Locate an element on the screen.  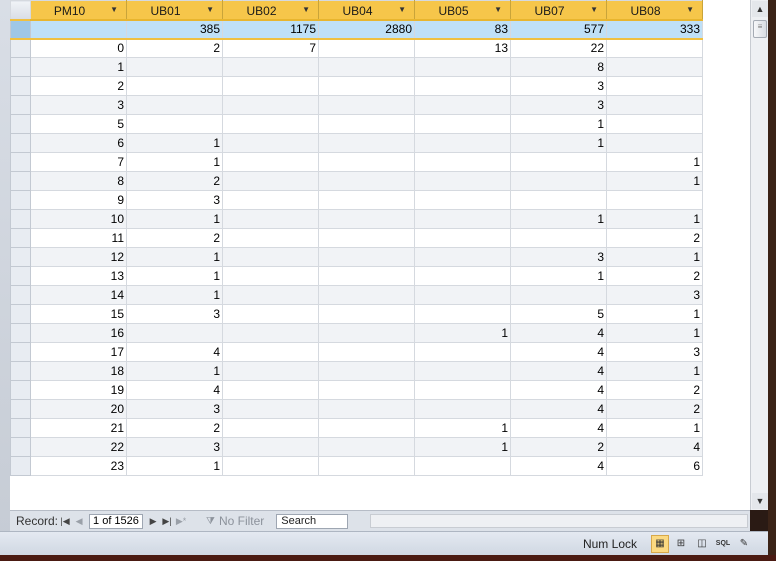
search-input: Search is located at coordinates (312, 521).